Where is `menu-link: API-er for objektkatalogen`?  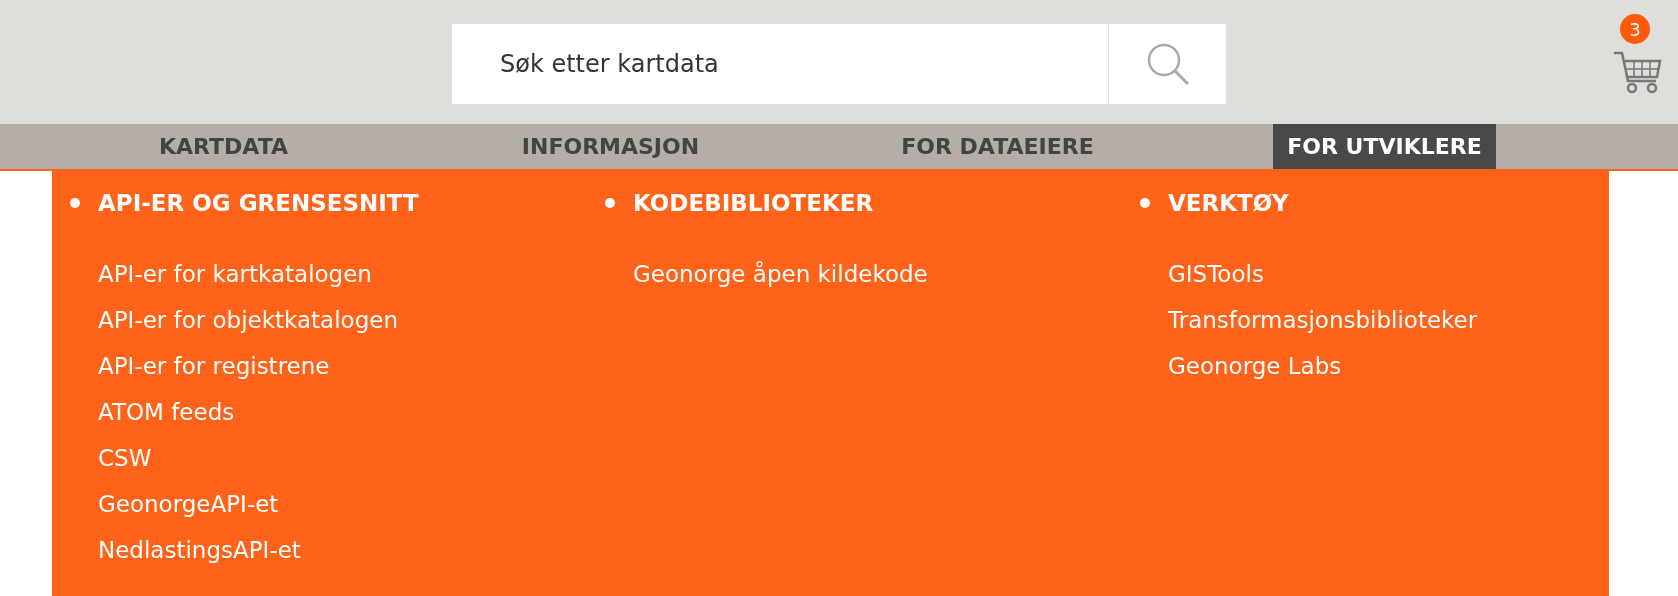 menu-link: API-er for objektkatalogen is located at coordinates (337, 320).